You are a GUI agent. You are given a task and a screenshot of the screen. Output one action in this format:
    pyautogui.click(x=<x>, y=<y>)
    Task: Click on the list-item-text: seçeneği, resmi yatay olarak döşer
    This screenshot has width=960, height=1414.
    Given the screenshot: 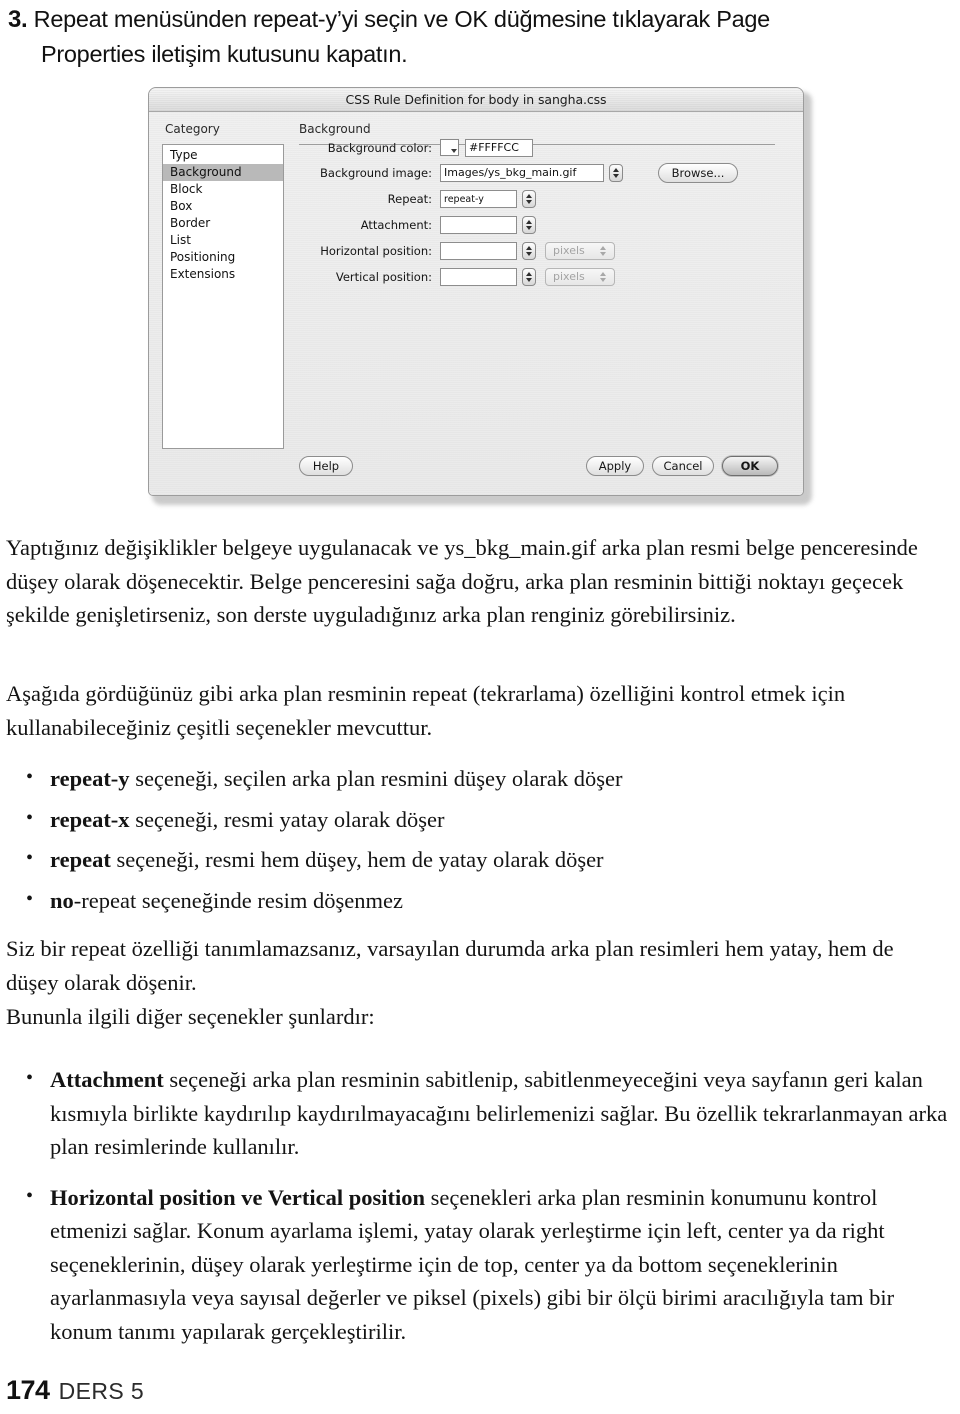 What is the action you would take?
    pyautogui.click(x=287, y=819)
    